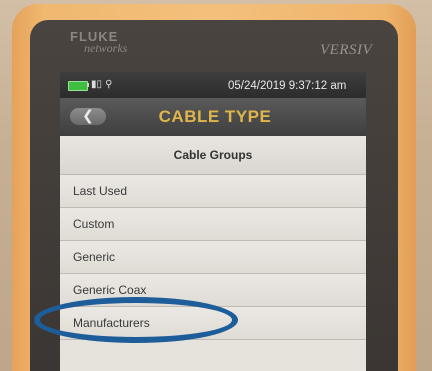  I want to click on list-item-label: Generic Coax, so click(110, 290).